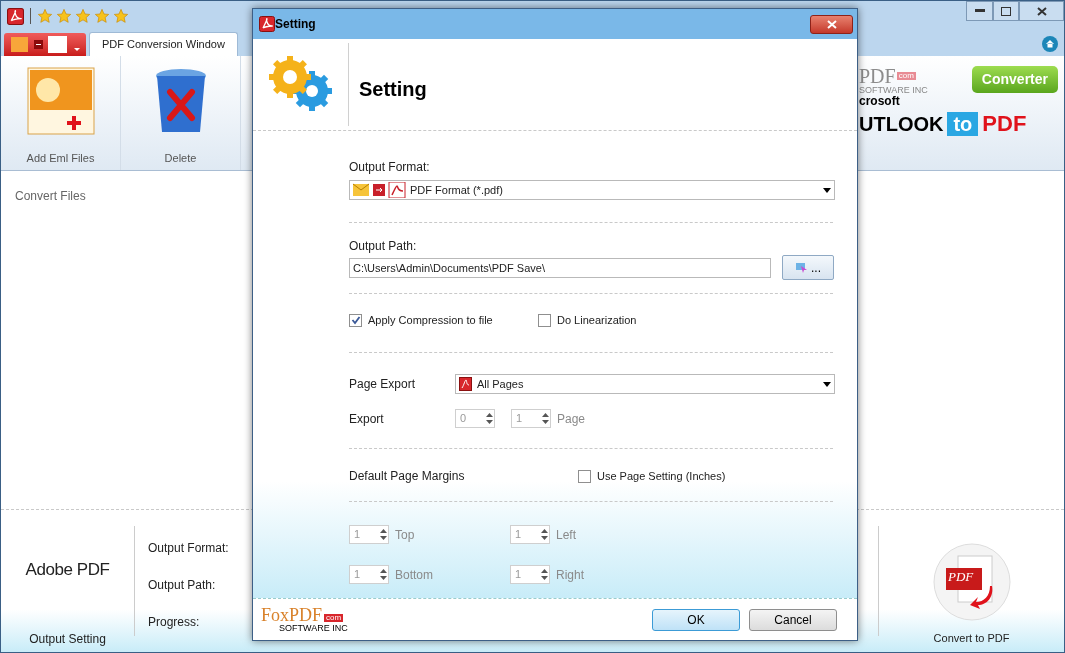 This screenshot has height=653, width=1065. Describe the element at coordinates (877, 76) in the screenshot. I see `brand-text: PDF` at that location.